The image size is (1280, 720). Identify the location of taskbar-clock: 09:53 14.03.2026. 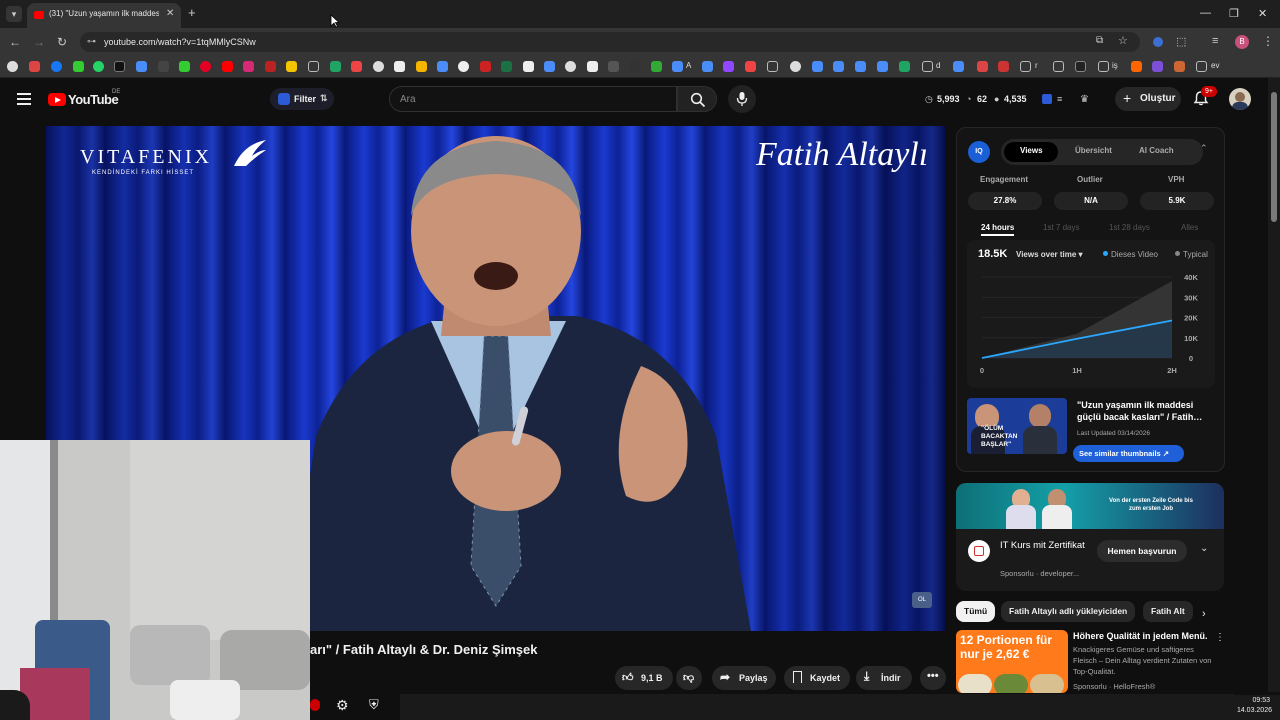
(1257, 707).